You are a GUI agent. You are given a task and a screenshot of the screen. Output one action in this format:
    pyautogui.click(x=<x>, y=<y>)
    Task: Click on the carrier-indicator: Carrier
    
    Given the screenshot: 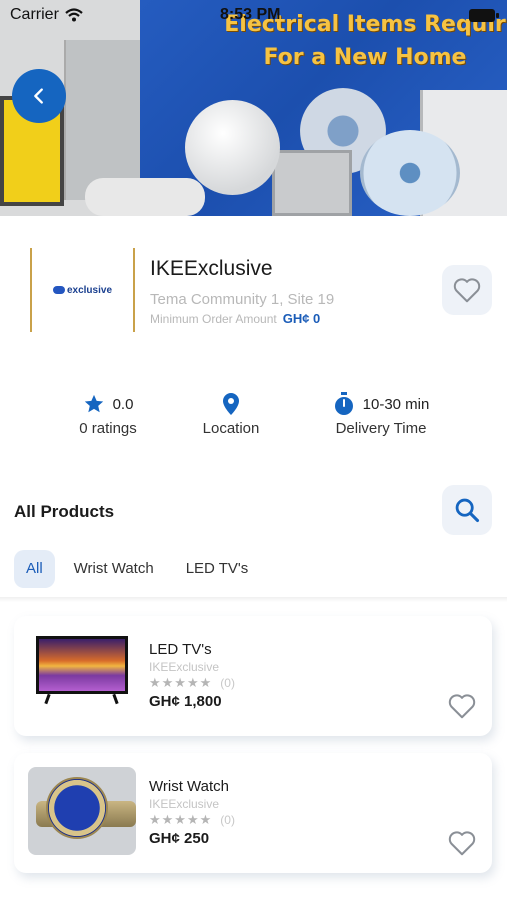 What is the action you would take?
    pyautogui.click(x=46, y=15)
    